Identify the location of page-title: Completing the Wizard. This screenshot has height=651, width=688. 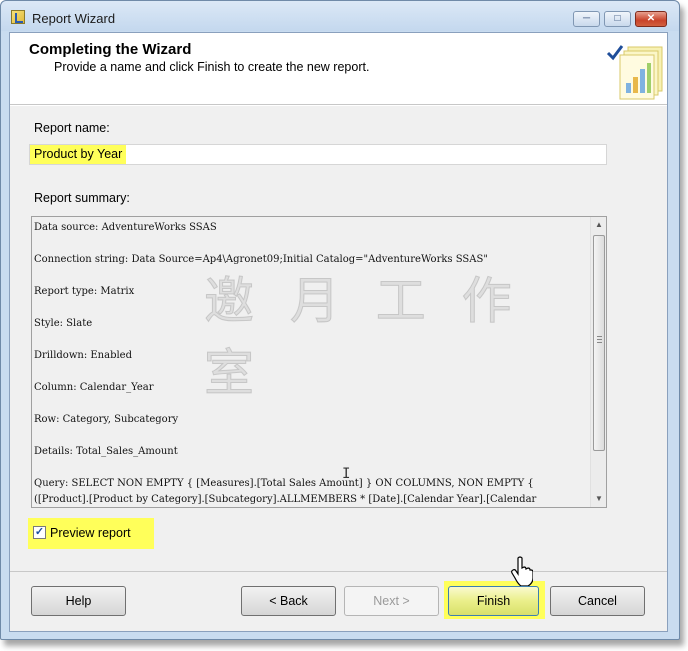
(110, 49).